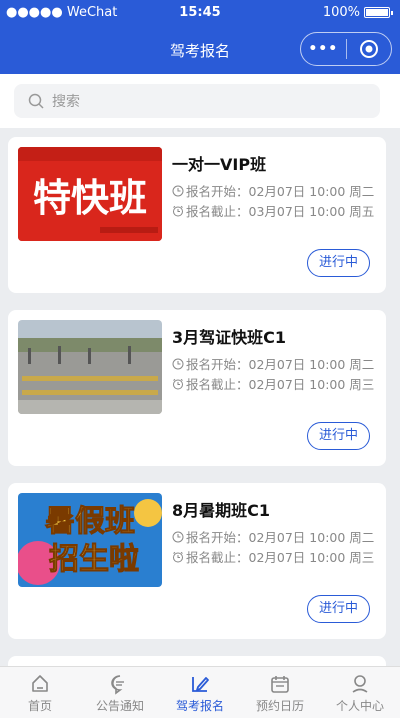 This screenshot has height=718, width=400. I want to click on tab-exam-signup: 驾考报名, so click(200, 692).